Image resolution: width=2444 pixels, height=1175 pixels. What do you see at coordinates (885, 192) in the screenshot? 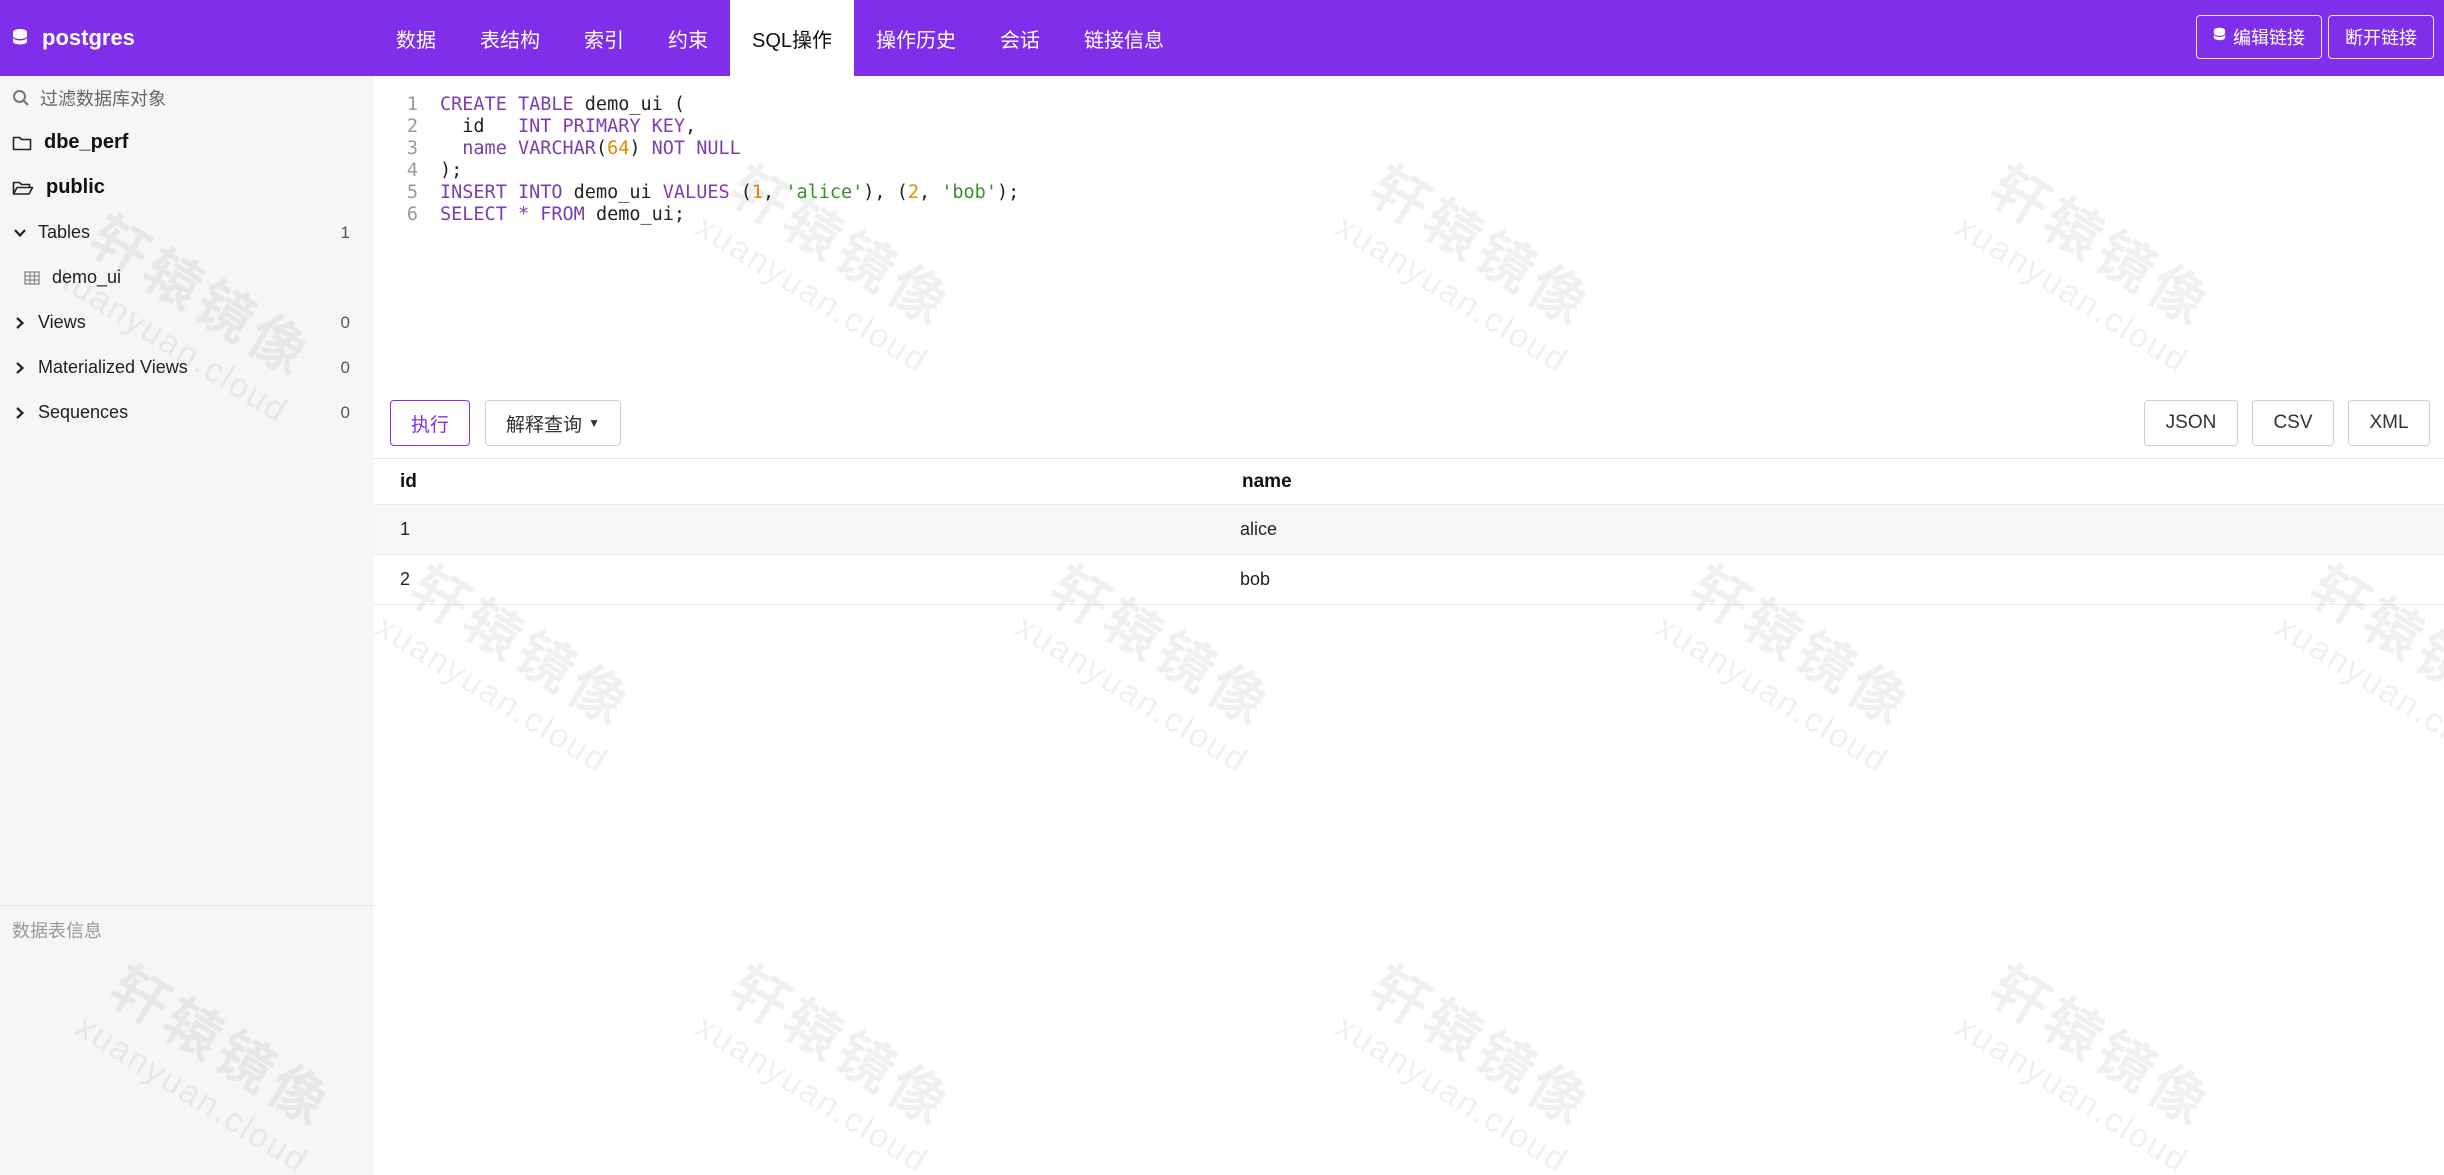
I see `code-token: ), (` at bounding box center [885, 192].